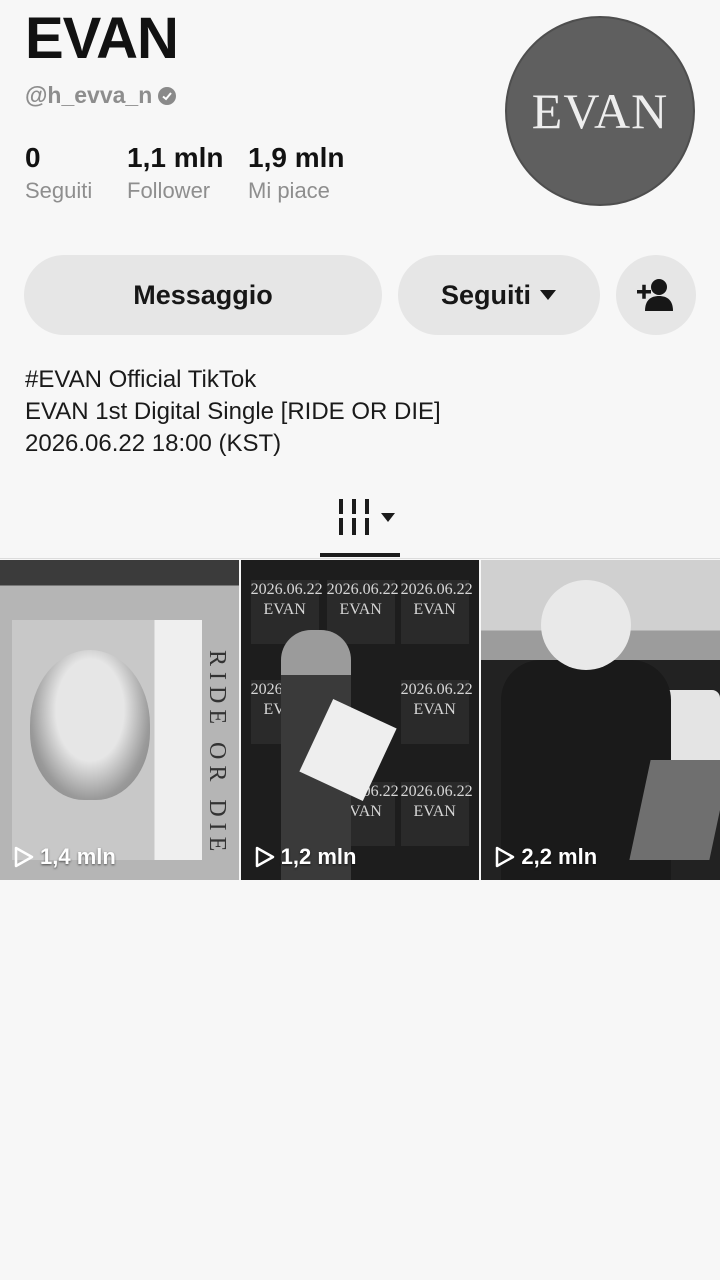  I want to click on view-count: 1,4 mln, so click(65, 857).